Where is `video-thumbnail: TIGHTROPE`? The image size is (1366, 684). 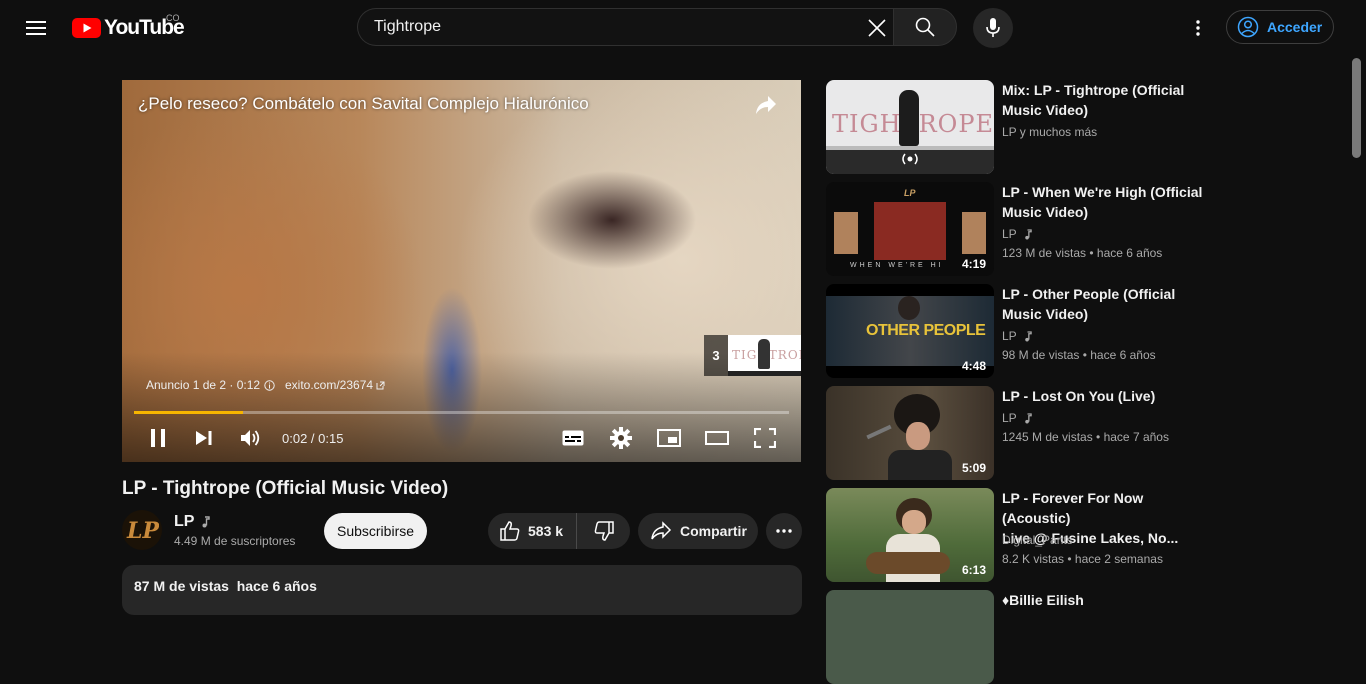 video-thumbnail: TIGHTROPE is located at coordinates (910, 127).